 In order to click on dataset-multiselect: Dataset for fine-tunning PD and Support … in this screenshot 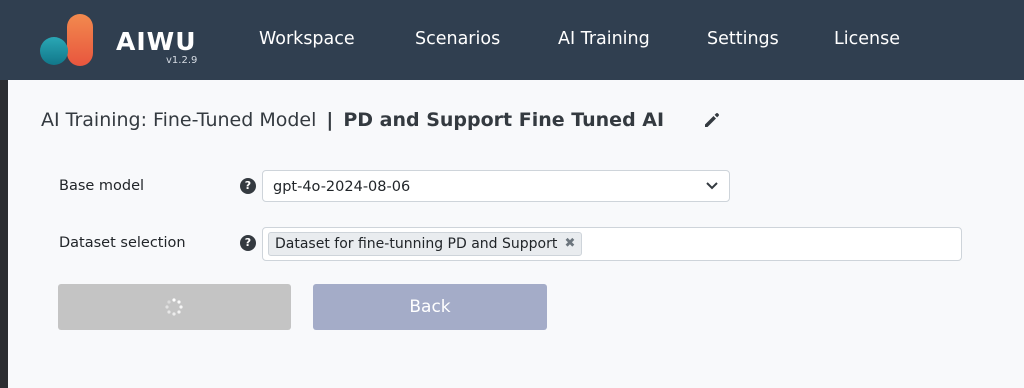, I will do `click(612, 244)`.